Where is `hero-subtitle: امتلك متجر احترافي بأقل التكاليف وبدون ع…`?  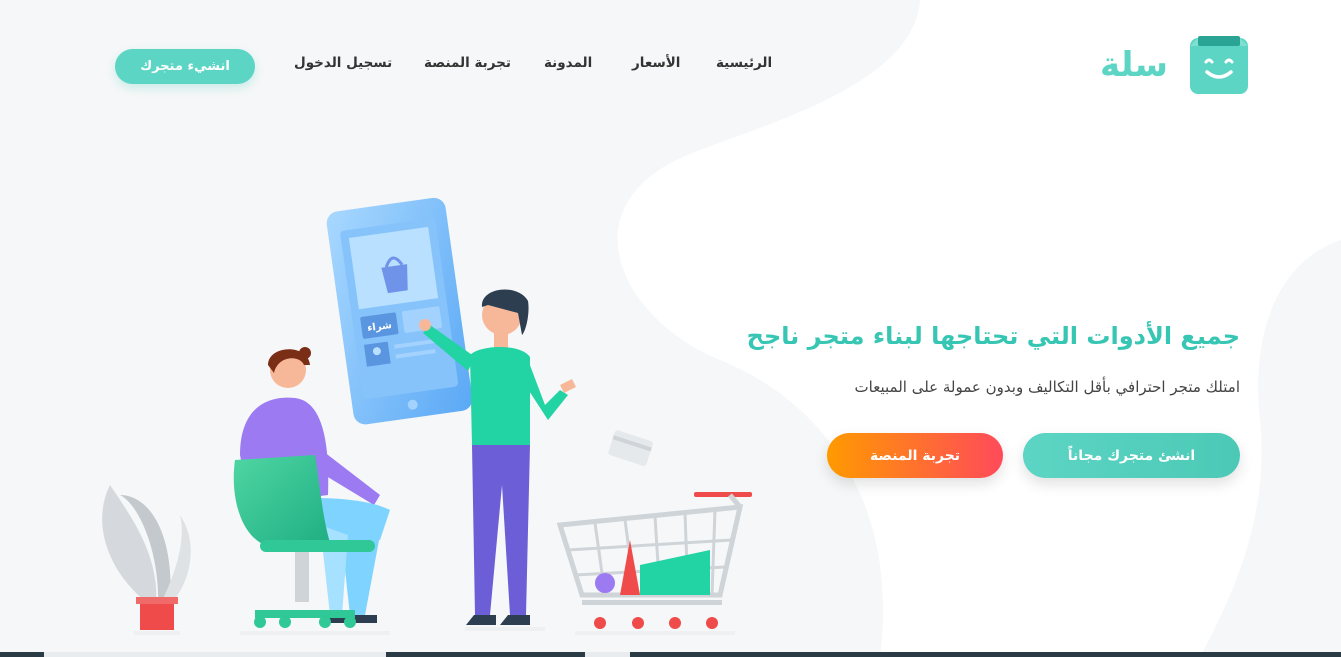
hero-subtitle: امتلك متجر احترافي بأقل التكاليف وبدون ع… is located at coordinates (1047, 387).